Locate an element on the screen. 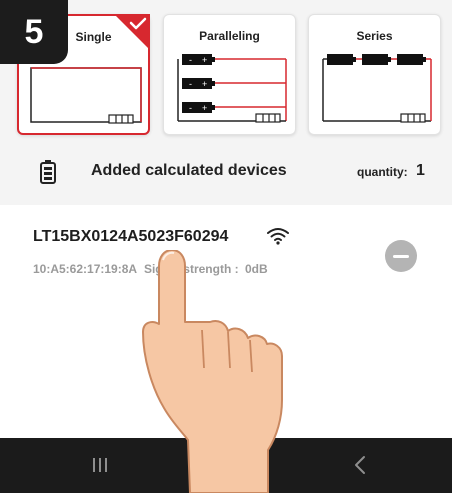 The width and height of the screenshot is (452, 493). mode-card-paralleling: Paralleling - + - + - + is located at coordinates (229, 74).